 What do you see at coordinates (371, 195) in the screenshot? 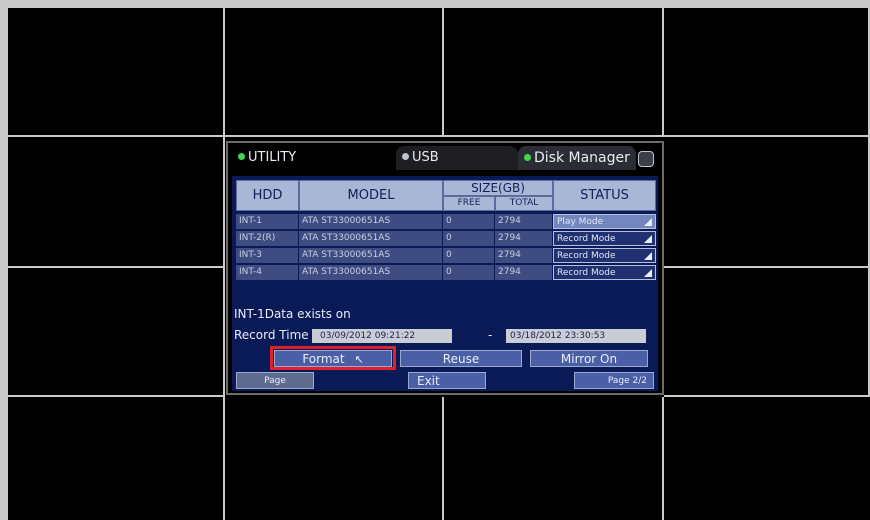
I see `header-model: MODEL` at bounding box center [371, 195].